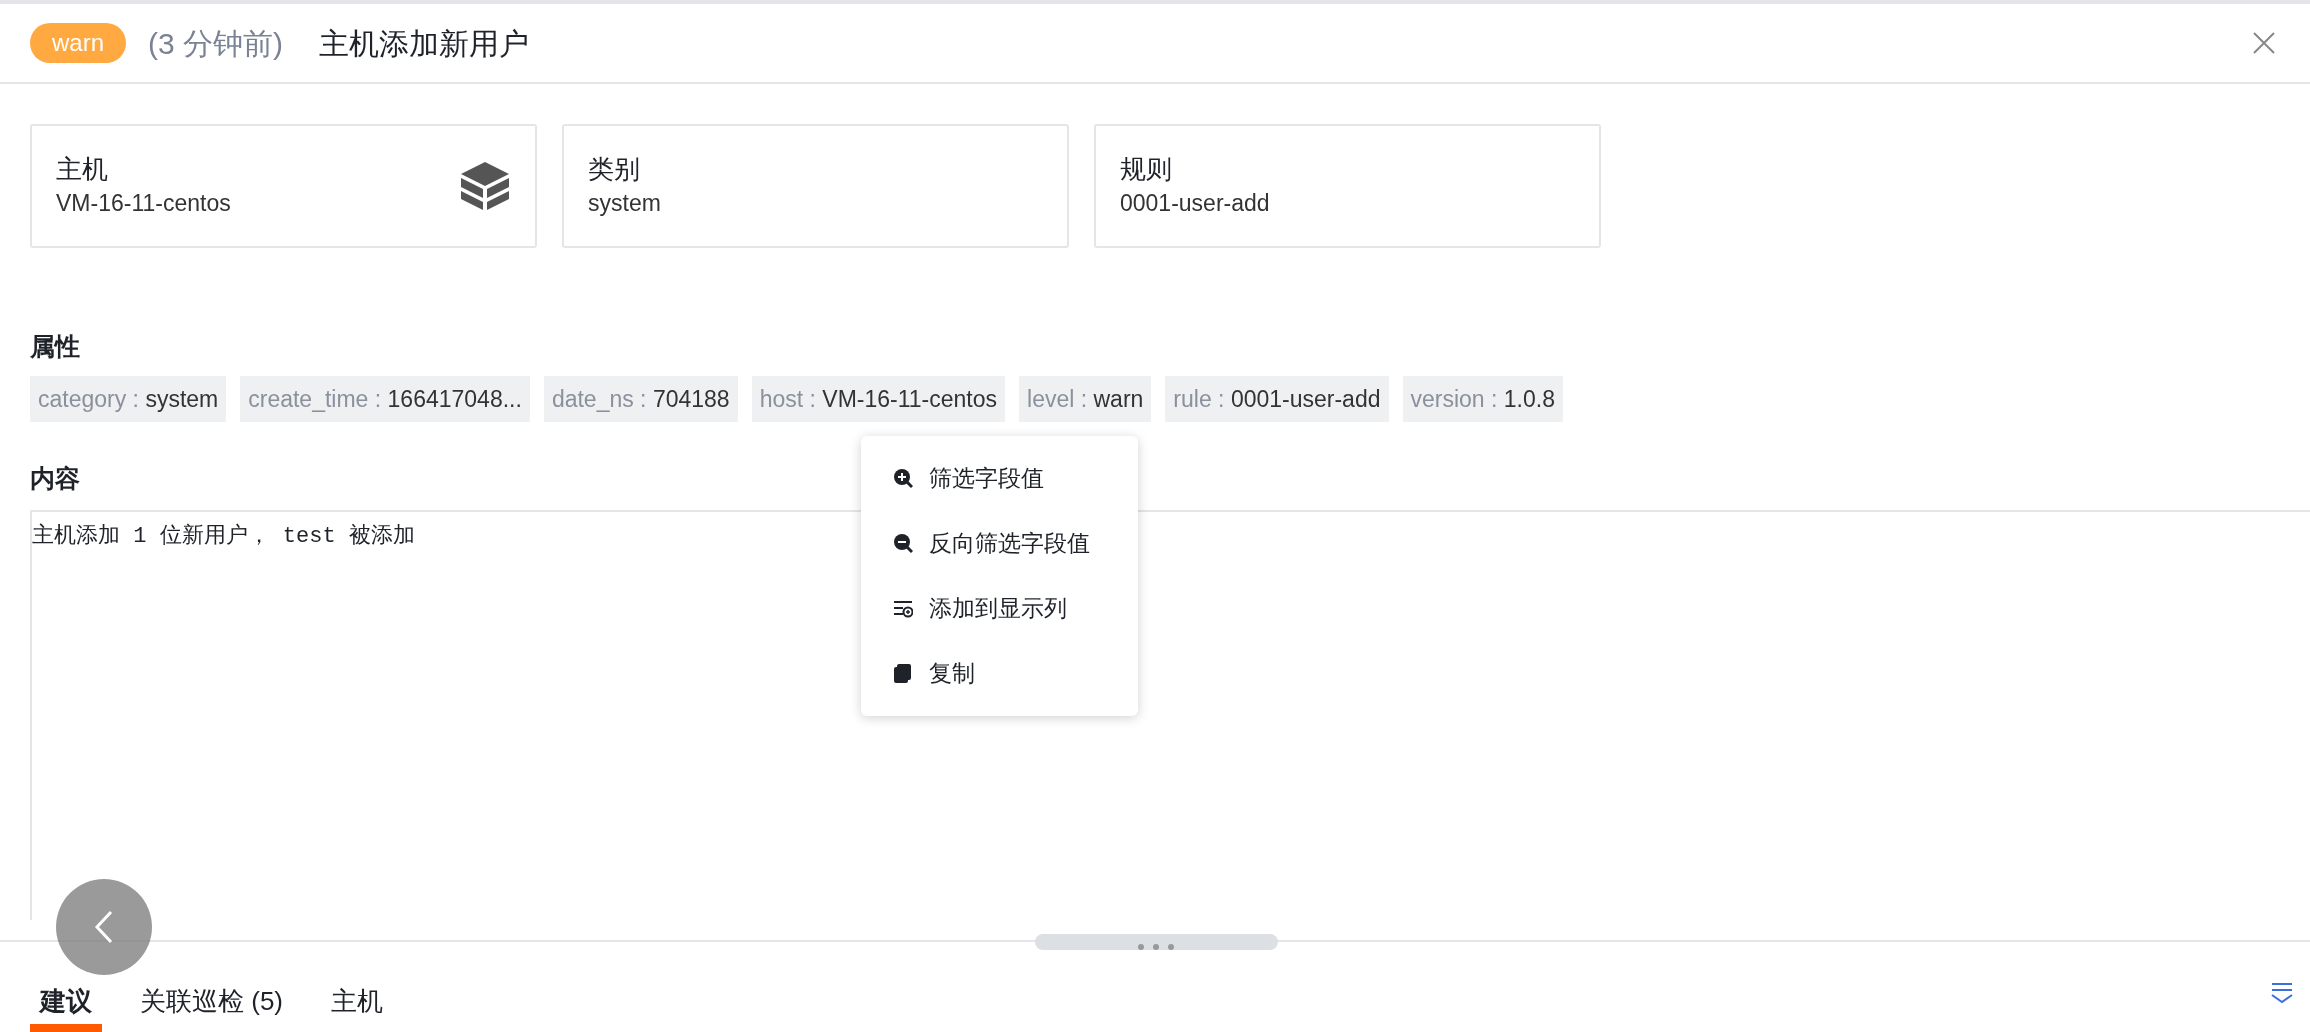 This screenshot has height=1032, width=2310. I want to click on card-value: VM-16-11-centos, so click(143, 203).